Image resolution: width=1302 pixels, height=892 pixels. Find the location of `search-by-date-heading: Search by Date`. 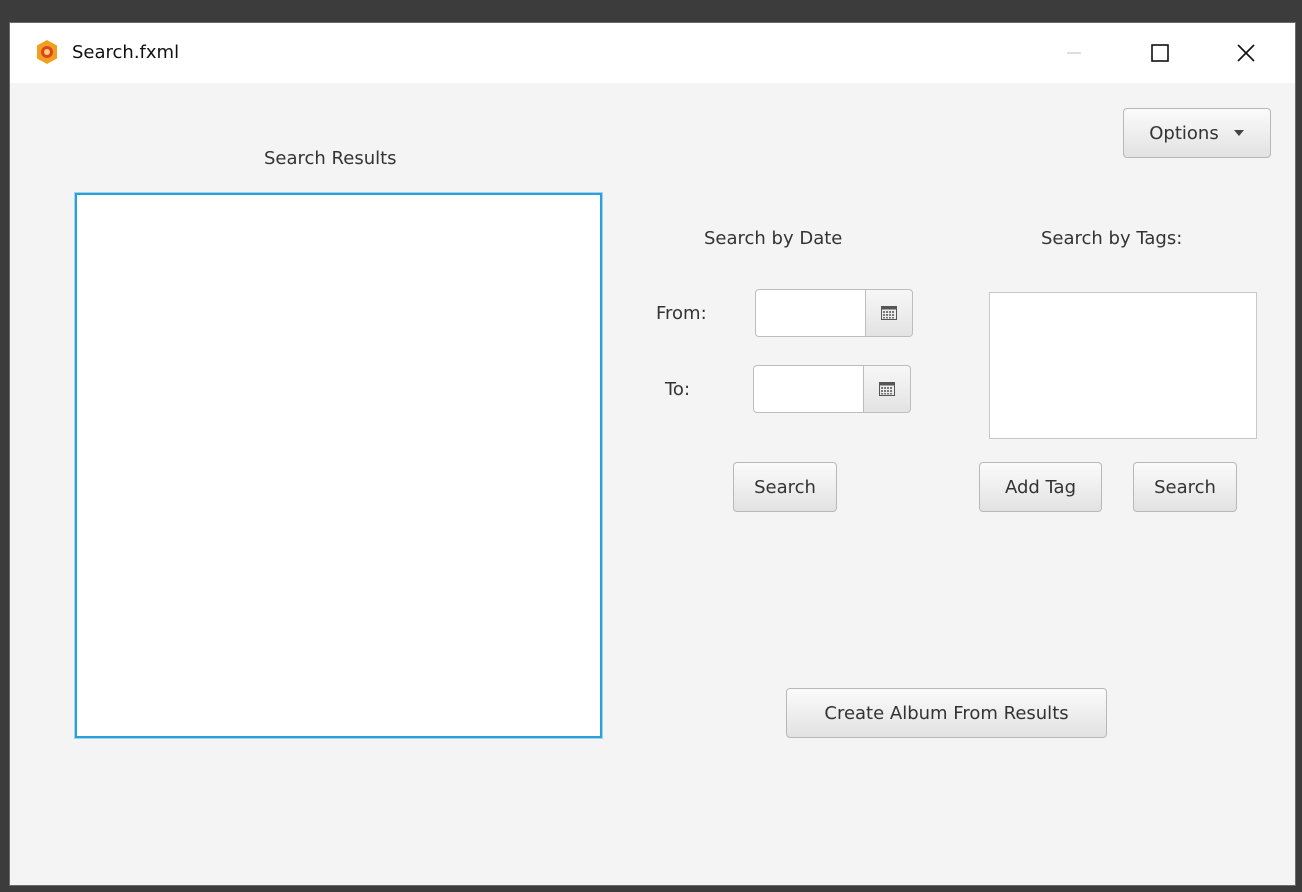

search-by-date-heading: Search by Date is located at coordinates (773, 238).